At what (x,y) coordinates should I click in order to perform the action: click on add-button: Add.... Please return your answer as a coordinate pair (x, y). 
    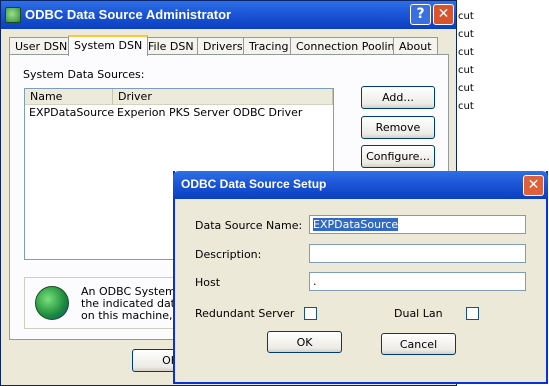
    Looking at the image, I should click on (398, 97).